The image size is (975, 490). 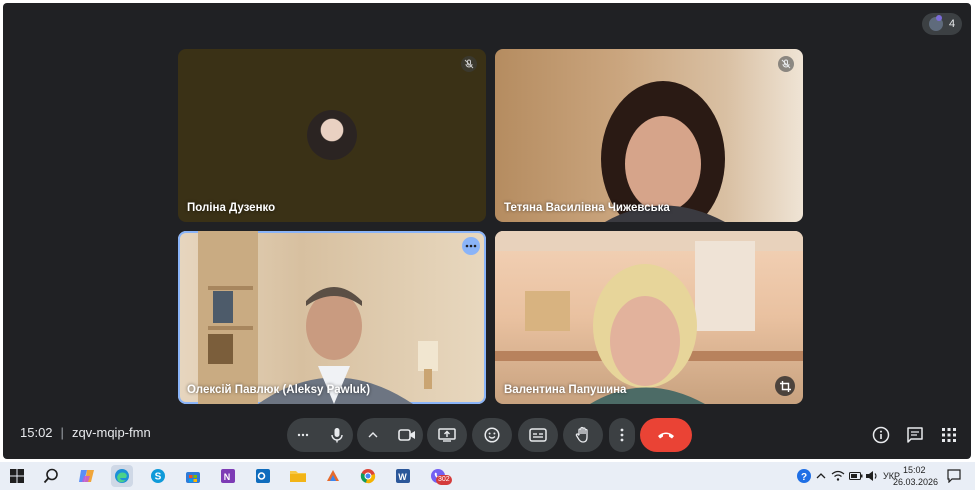 I want to click on store-icon, so click(x=193, y=477).